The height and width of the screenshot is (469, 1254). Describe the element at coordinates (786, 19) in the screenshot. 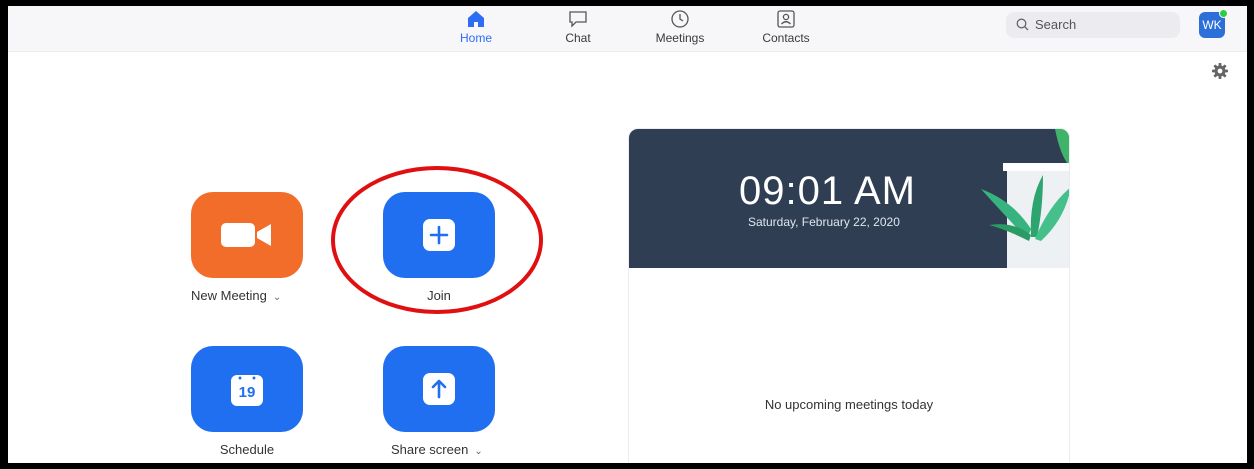

I see `contacts-icon` at that location.